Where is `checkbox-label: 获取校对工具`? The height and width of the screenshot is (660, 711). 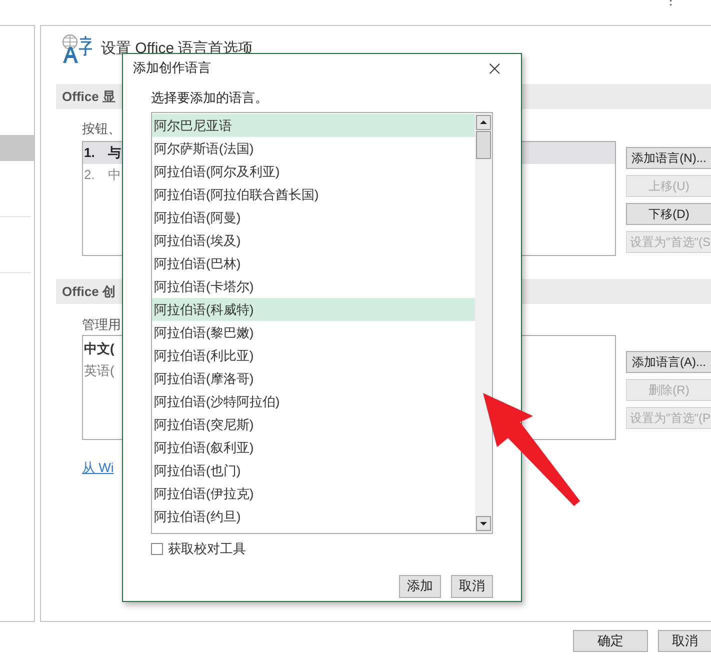 checkbox-label: 获取校对工具 is located at coordinates (207, 549).